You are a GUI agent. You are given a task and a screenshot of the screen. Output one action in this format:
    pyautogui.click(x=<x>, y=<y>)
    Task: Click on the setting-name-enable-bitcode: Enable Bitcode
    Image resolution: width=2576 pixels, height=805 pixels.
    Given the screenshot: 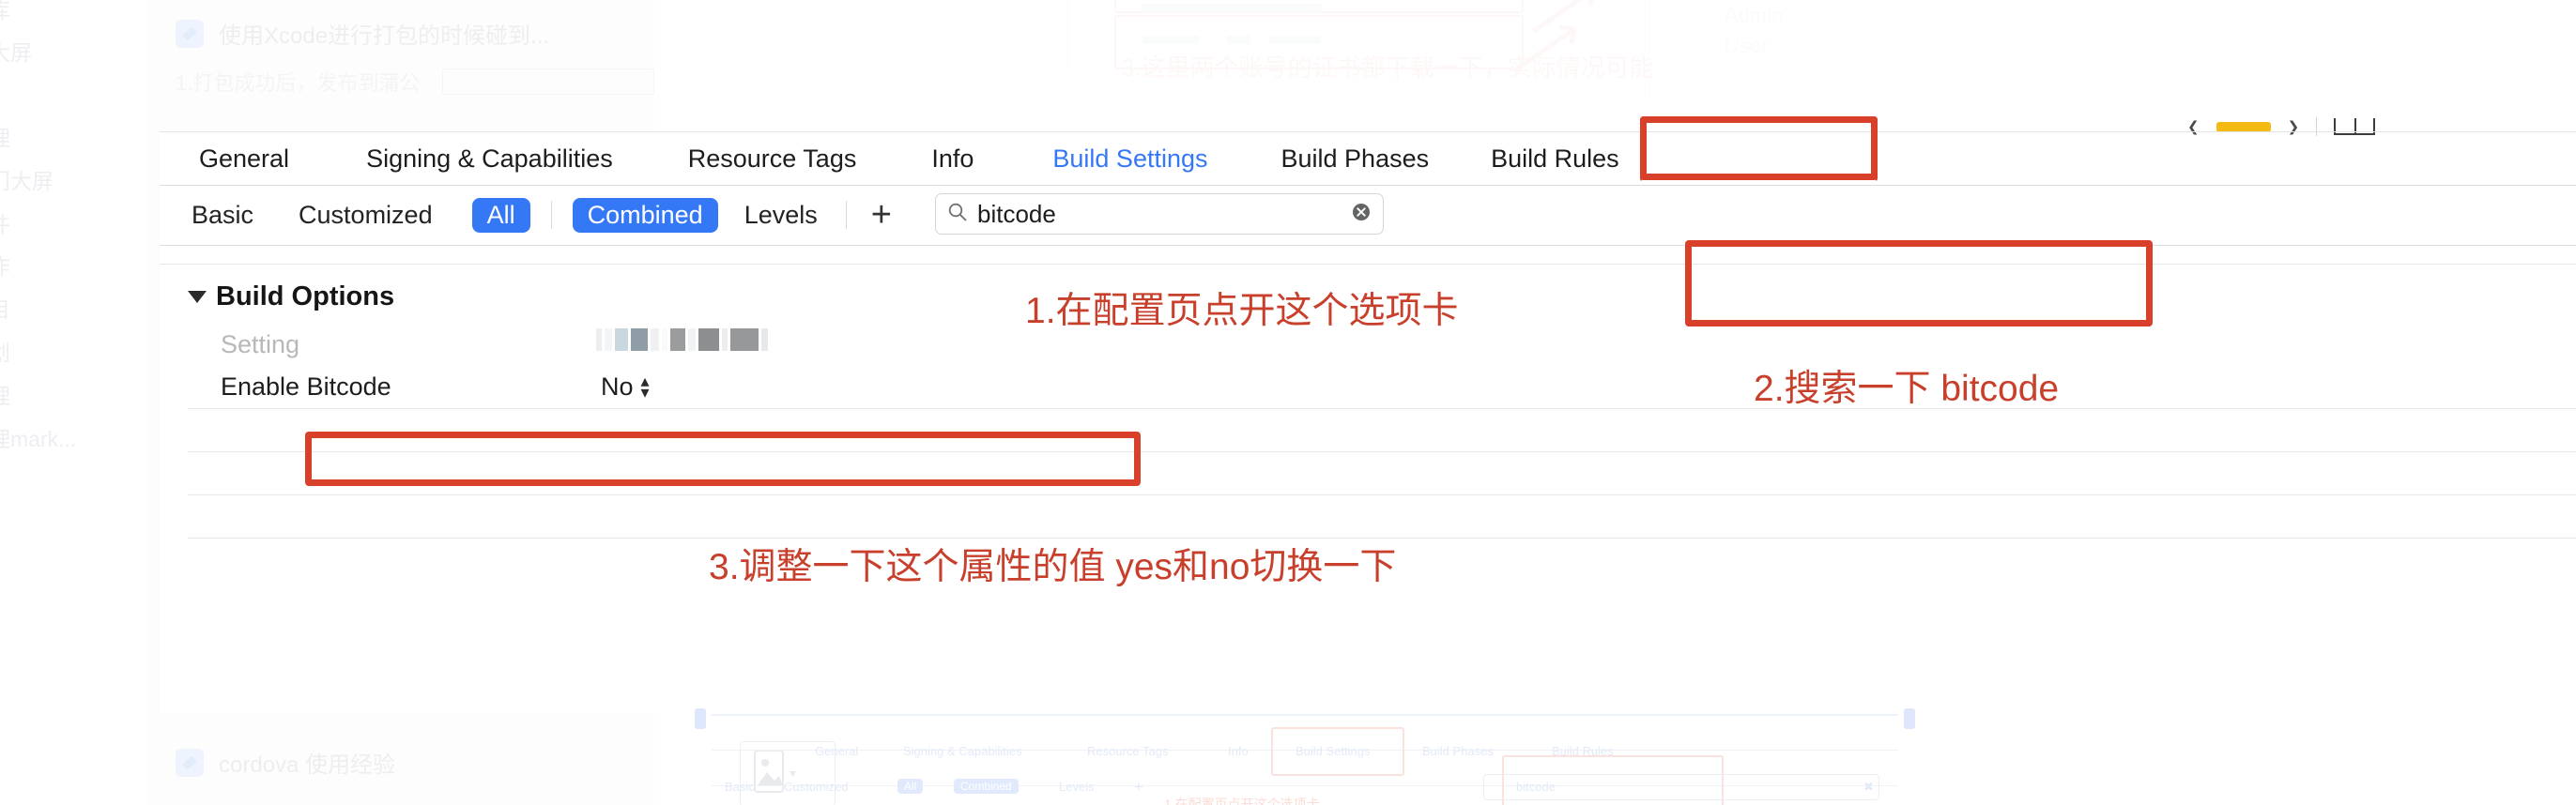 What is the action you would take?
    pyautogui.click(x=306, y=386)
    